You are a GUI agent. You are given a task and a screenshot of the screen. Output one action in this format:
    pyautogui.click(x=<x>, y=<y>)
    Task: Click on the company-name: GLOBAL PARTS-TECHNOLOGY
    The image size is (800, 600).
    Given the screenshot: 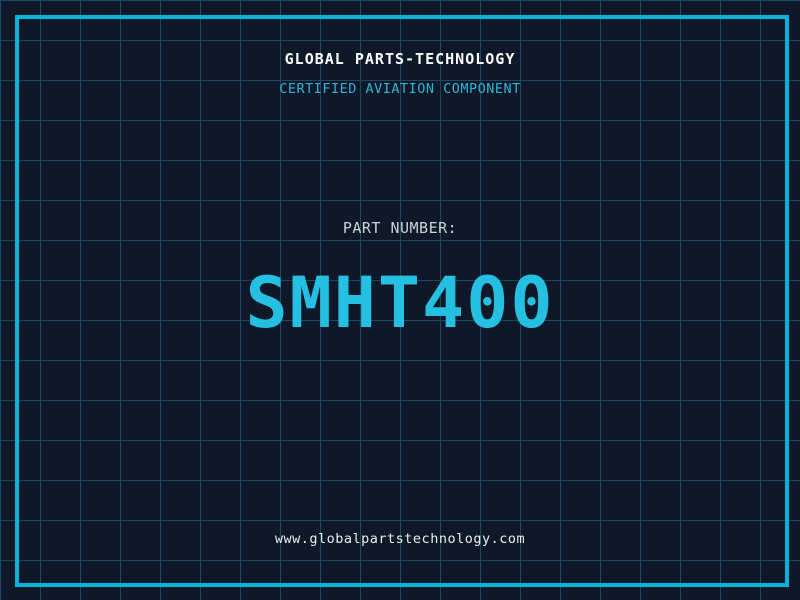 What is the action you would take?
    pyautogui.click(x=400, y=59)
    